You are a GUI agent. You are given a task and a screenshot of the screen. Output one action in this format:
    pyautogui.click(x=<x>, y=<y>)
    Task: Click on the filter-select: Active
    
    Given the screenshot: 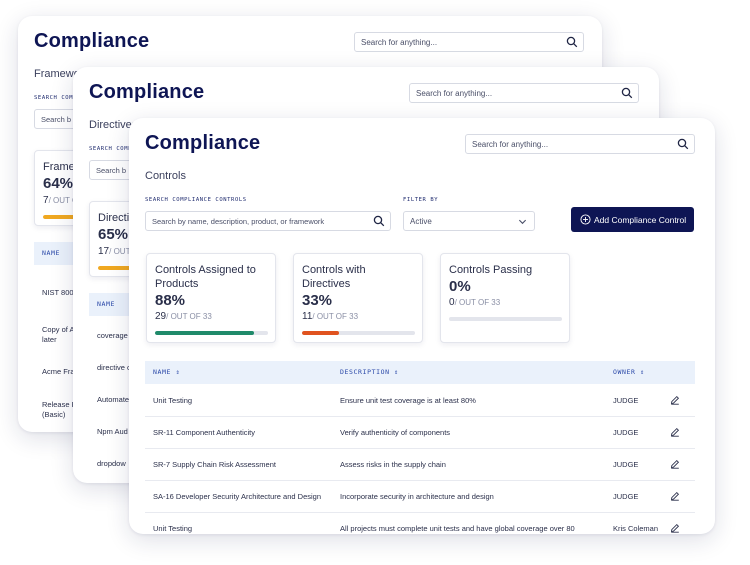 What is the action you would take?
    pyautogui.click(x=469, y=221)
    